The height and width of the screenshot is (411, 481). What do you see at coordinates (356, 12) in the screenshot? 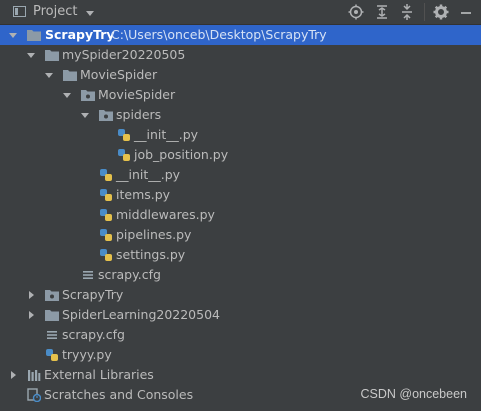
I see `locate-icon` at bounding box center [356, 12].